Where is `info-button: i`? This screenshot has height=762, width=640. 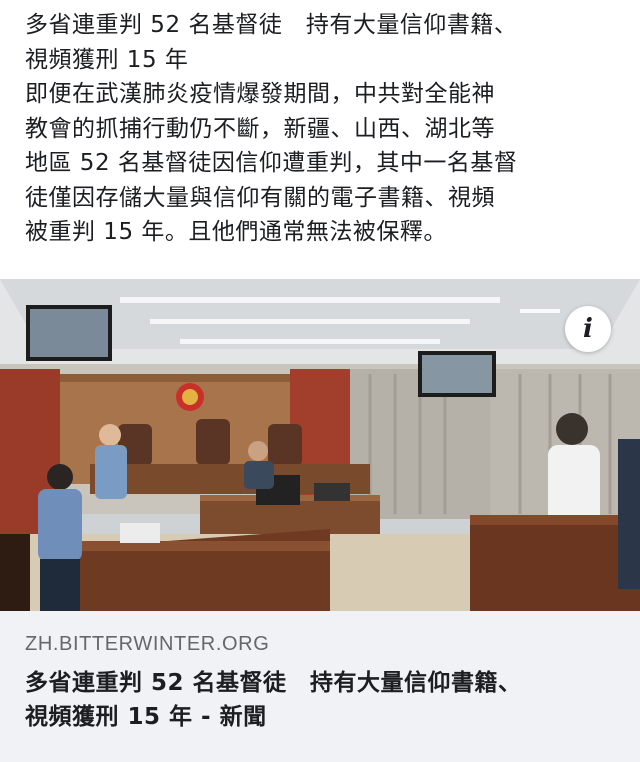 info-button: i is located at coordinates (588, 329).